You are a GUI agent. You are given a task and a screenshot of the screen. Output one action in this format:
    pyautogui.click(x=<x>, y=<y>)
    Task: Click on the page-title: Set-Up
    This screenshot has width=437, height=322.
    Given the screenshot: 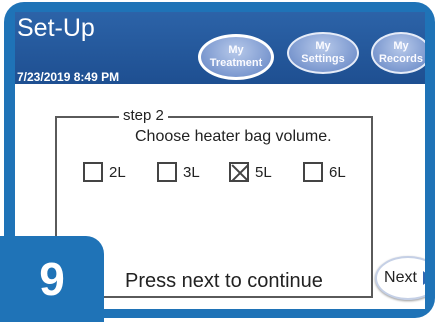 What is the action you would take?
    pyautogui.click(x=56, y=28)
    